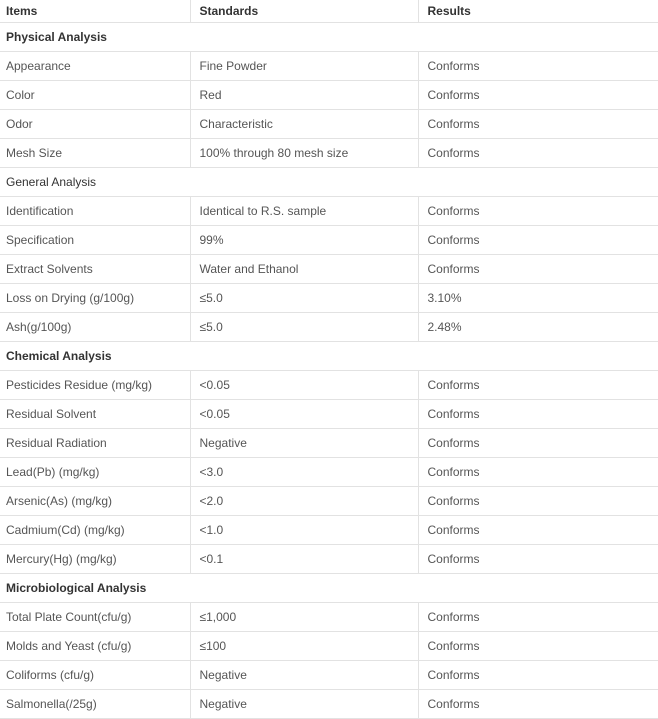  I want to click on section-row-general-analysis: General Analysis, so click(329, 182).